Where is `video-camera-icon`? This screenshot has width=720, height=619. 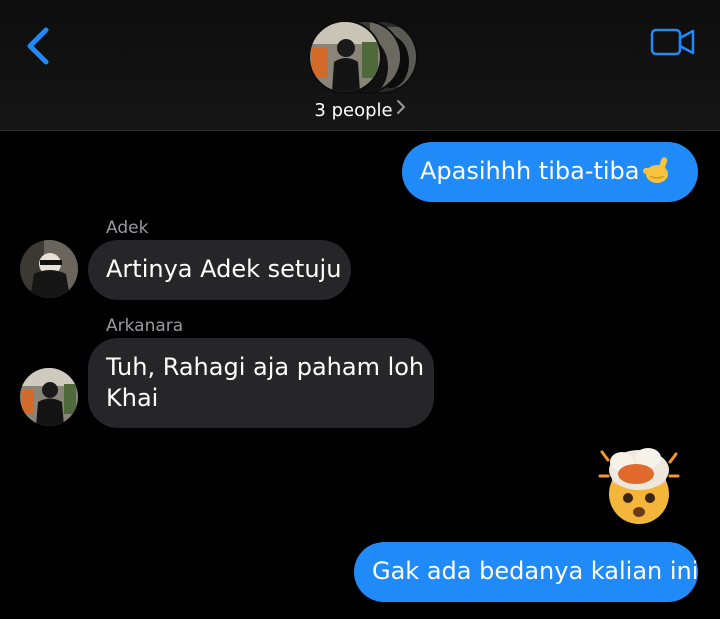 video-camera-icon is located at coordinates (672, 42).